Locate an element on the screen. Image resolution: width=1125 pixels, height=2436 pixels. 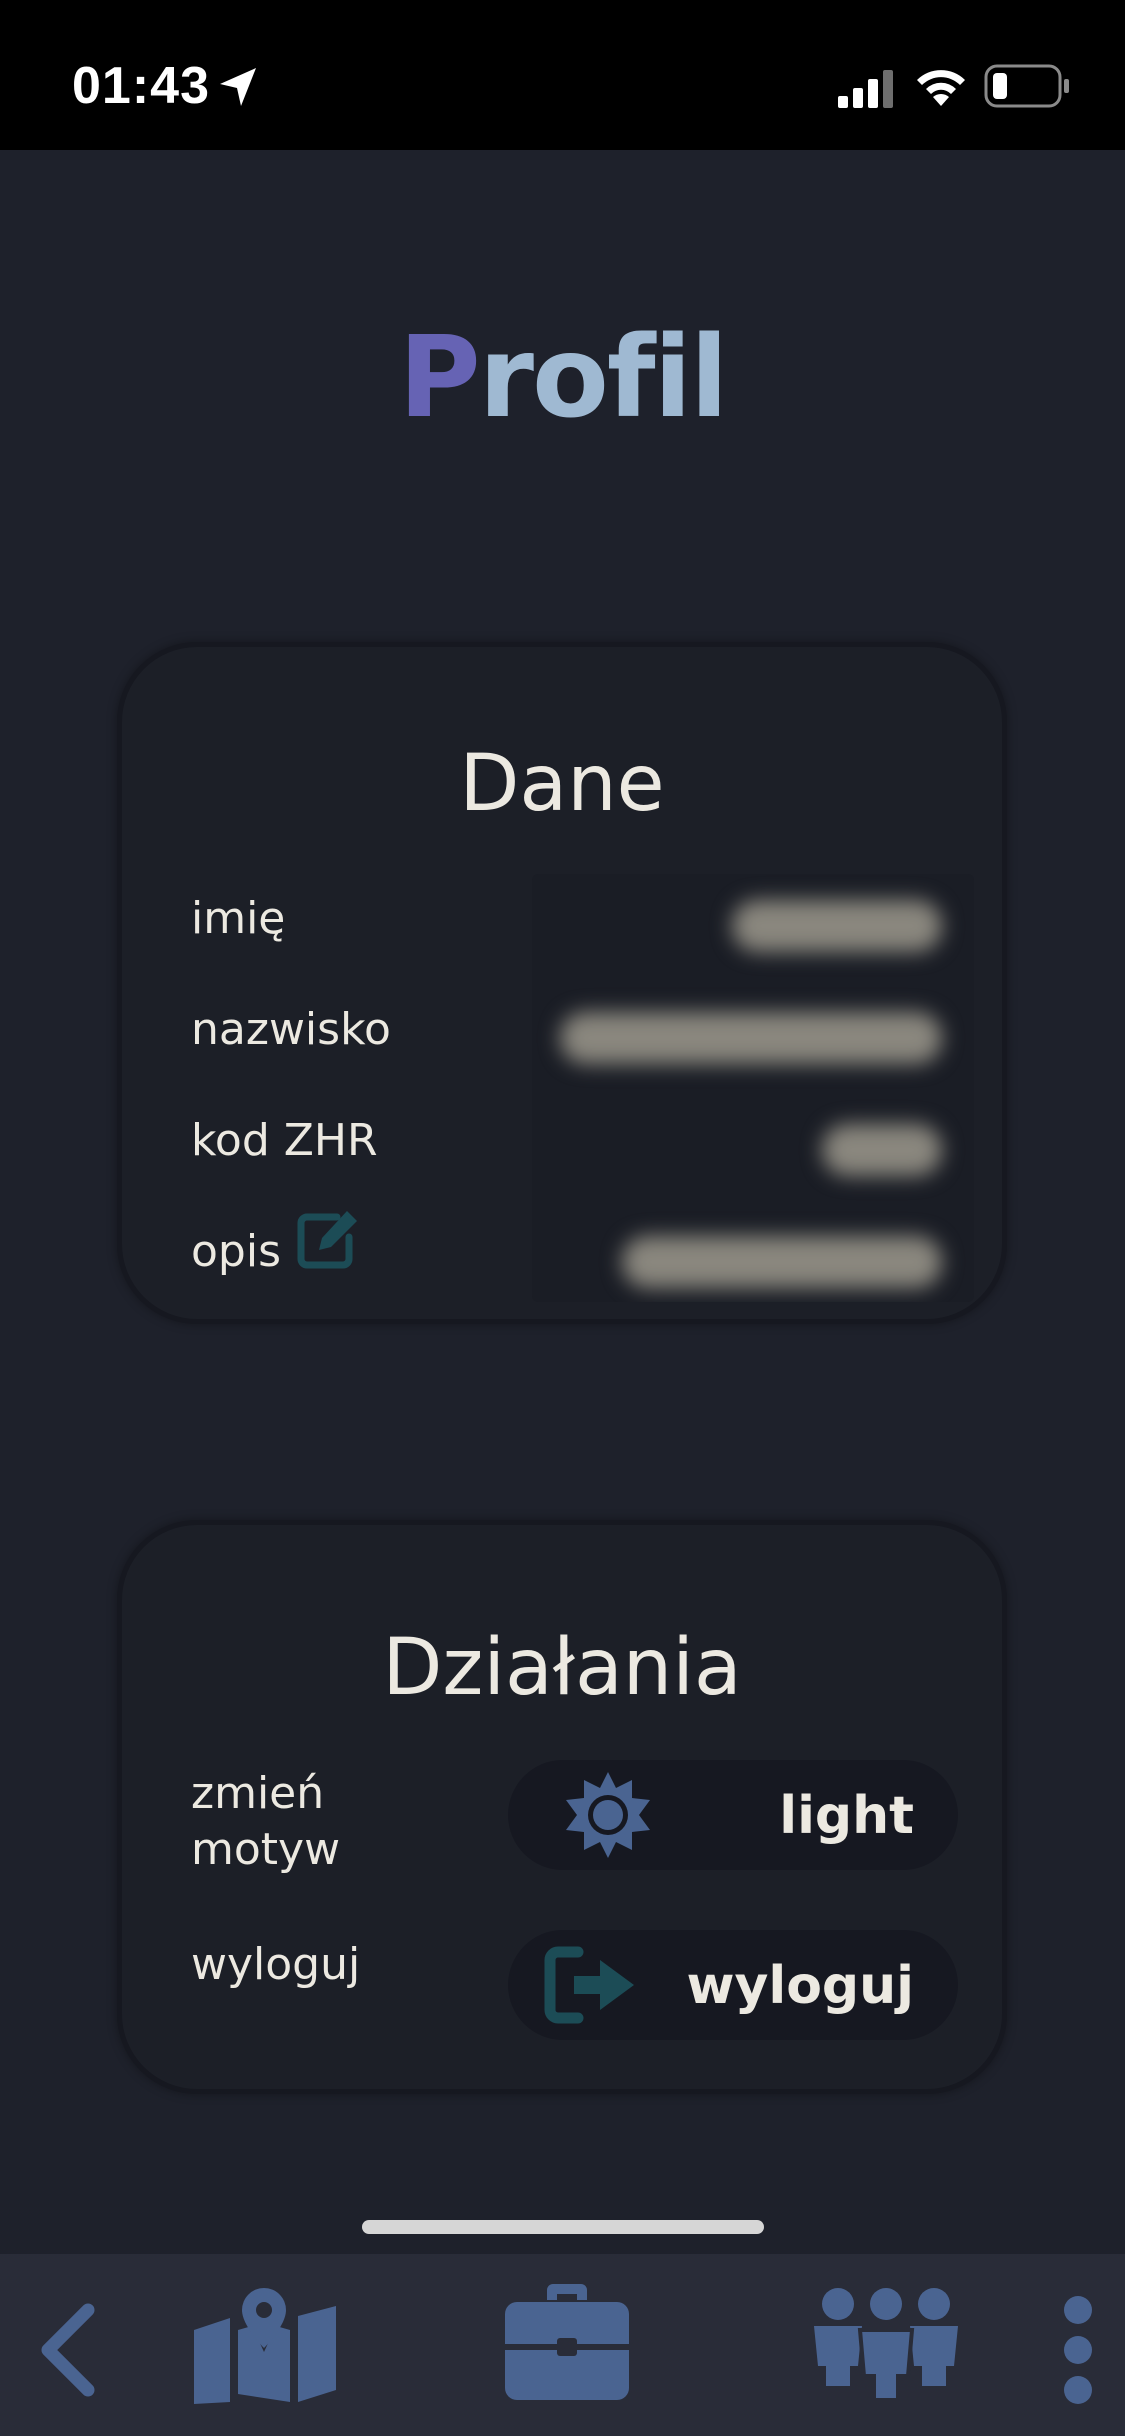
status-time: 01:43 is located at coordinates (141, 86).